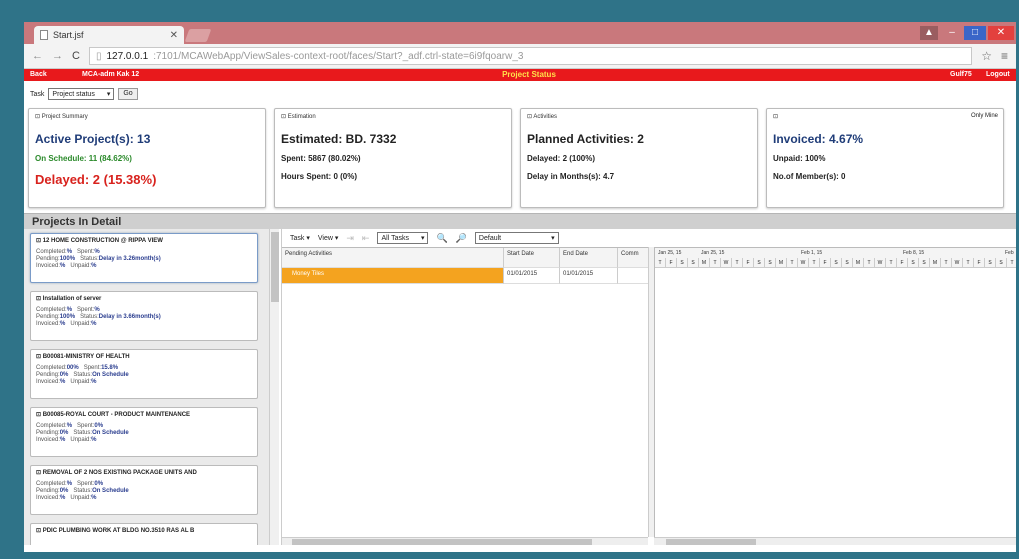 The image size is (1019, 559). I want to click on forward-icon: →, so click(57, 56).